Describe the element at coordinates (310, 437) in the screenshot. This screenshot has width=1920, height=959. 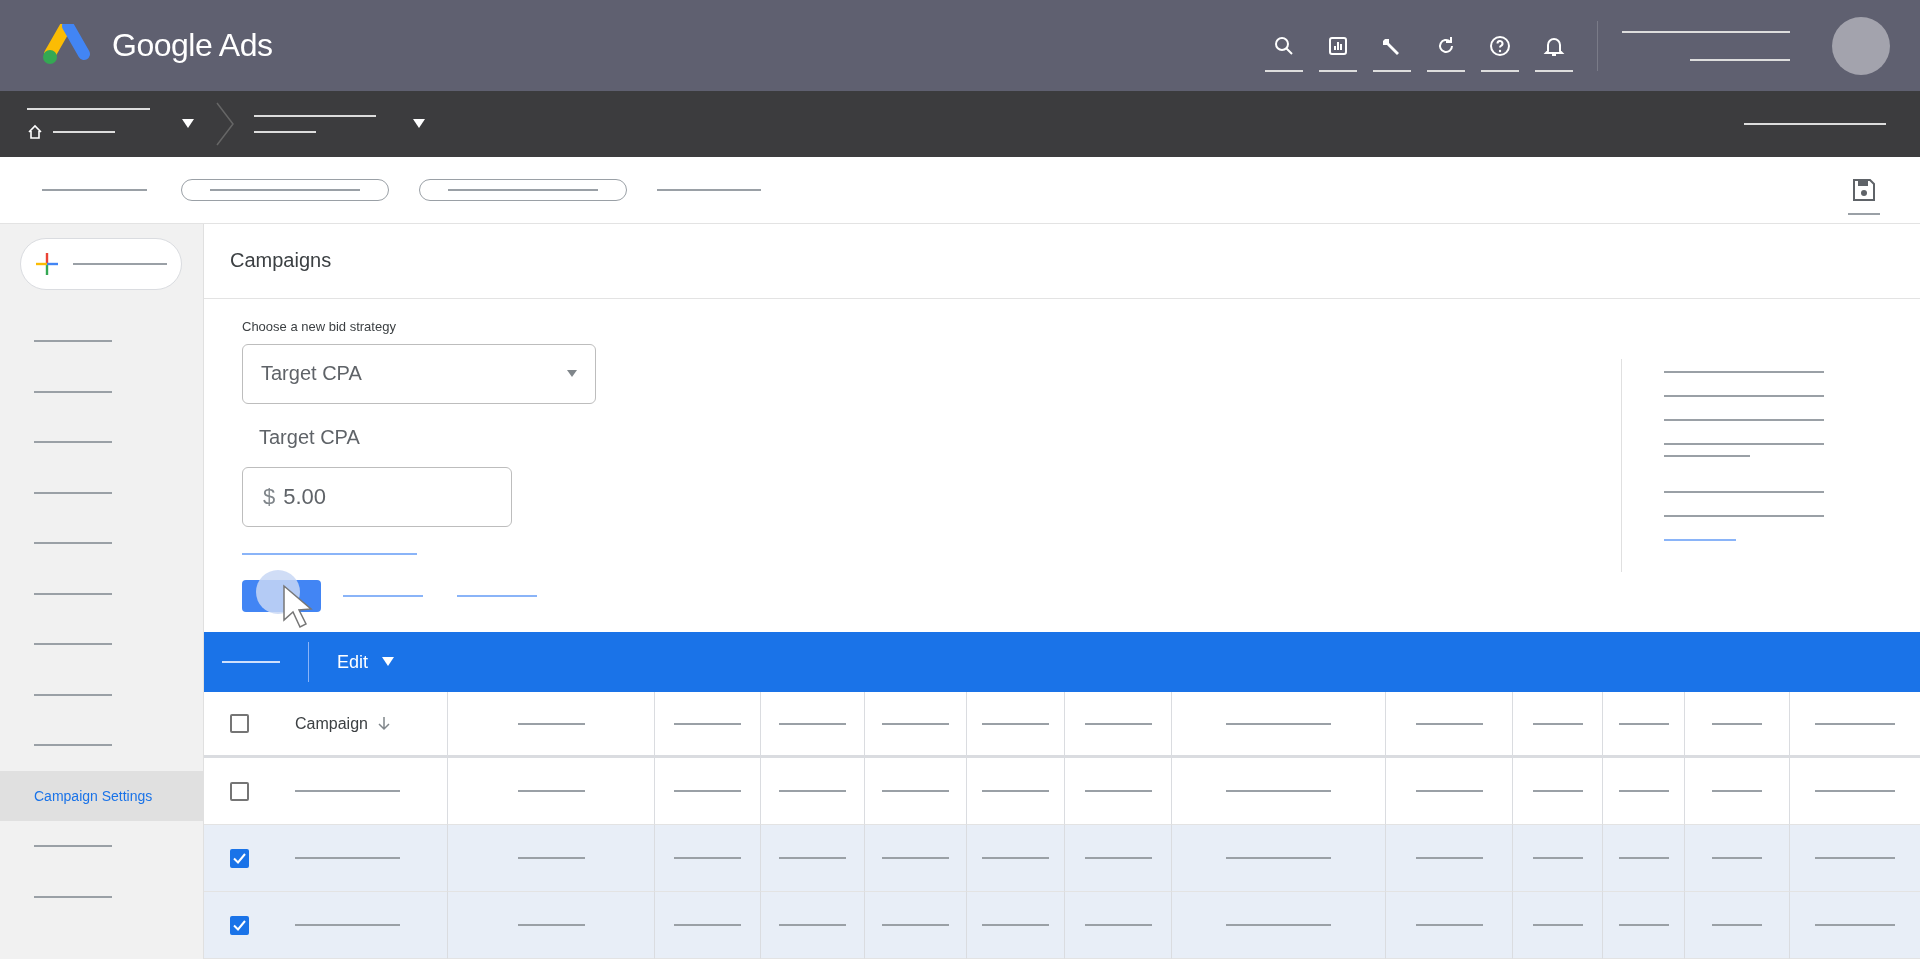
I see `field-label: Target CPA` at that location.